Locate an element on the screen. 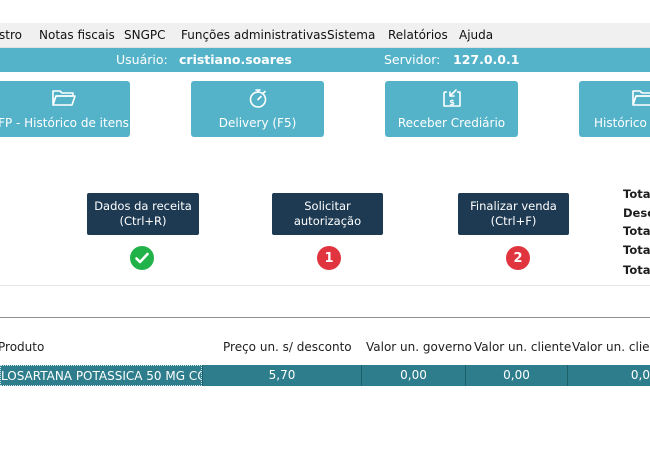 The height and width of the screenshot is (458, 650). delivery-label: Delivery (F5) is located at coordinates (257, 123).